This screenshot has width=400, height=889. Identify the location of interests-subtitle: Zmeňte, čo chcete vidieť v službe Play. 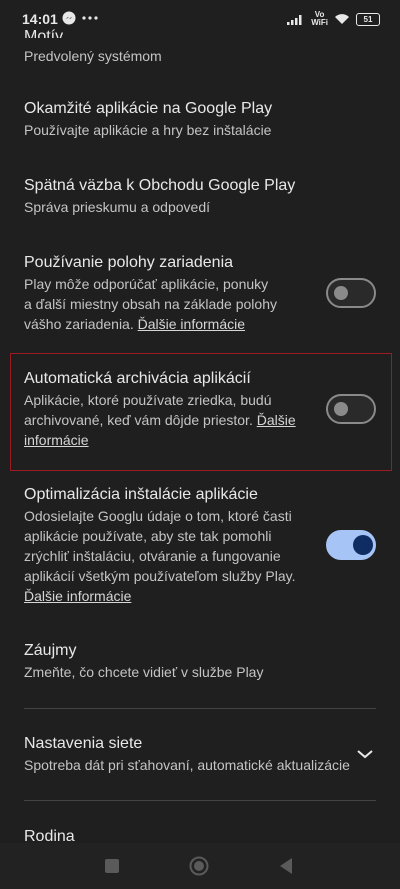
(144, 672).